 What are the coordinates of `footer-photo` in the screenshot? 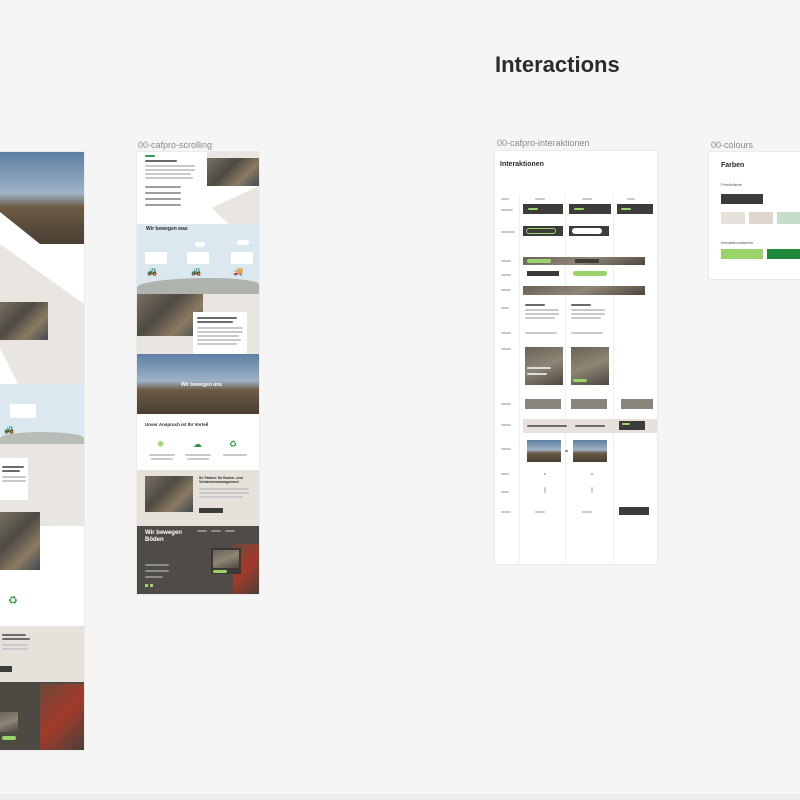 It's located at (62, 717).